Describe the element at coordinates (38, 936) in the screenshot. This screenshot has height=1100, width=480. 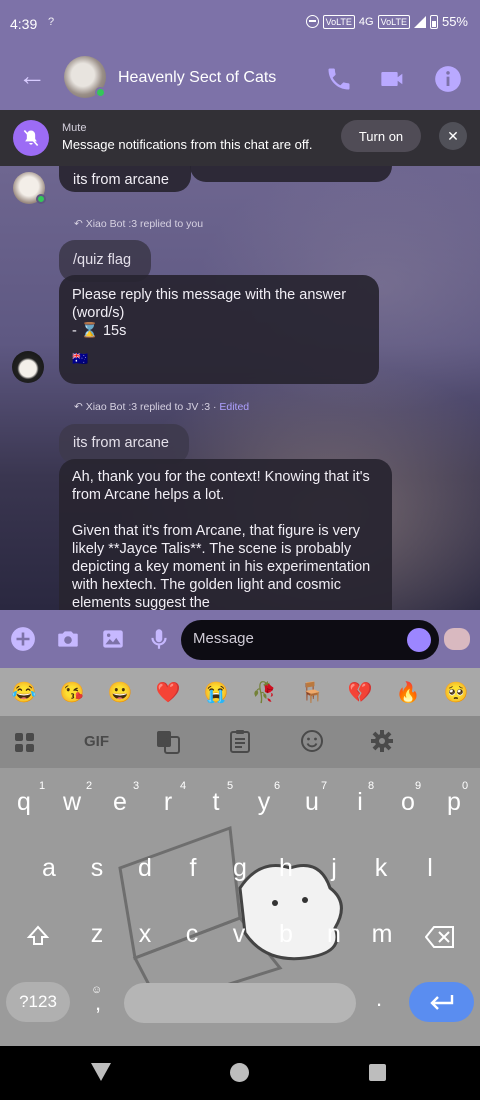
I see `shift-icon` at that location.